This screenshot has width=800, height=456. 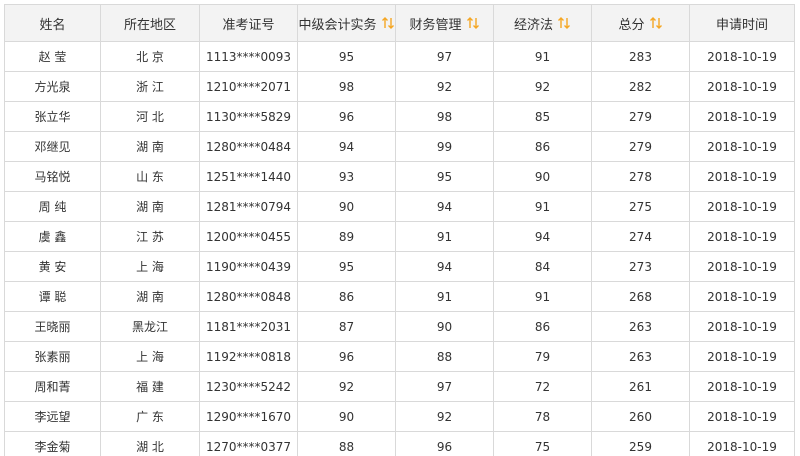 I want to click on cell-total: 278, so click(x=640, y=176).